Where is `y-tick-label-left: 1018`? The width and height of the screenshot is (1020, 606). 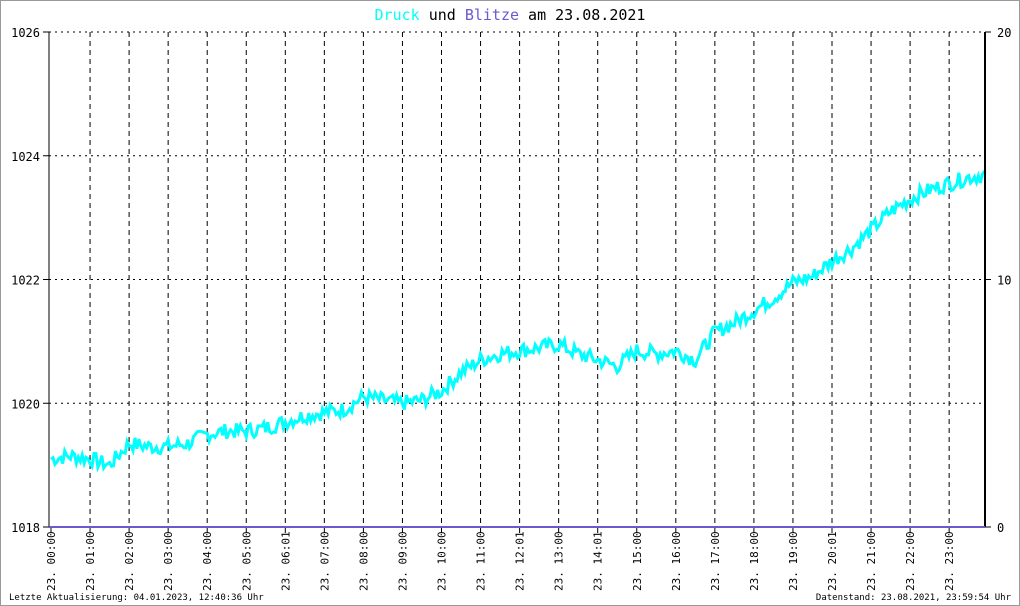 y-tick-label-left: 1018 is located at coordinates (25, 528).